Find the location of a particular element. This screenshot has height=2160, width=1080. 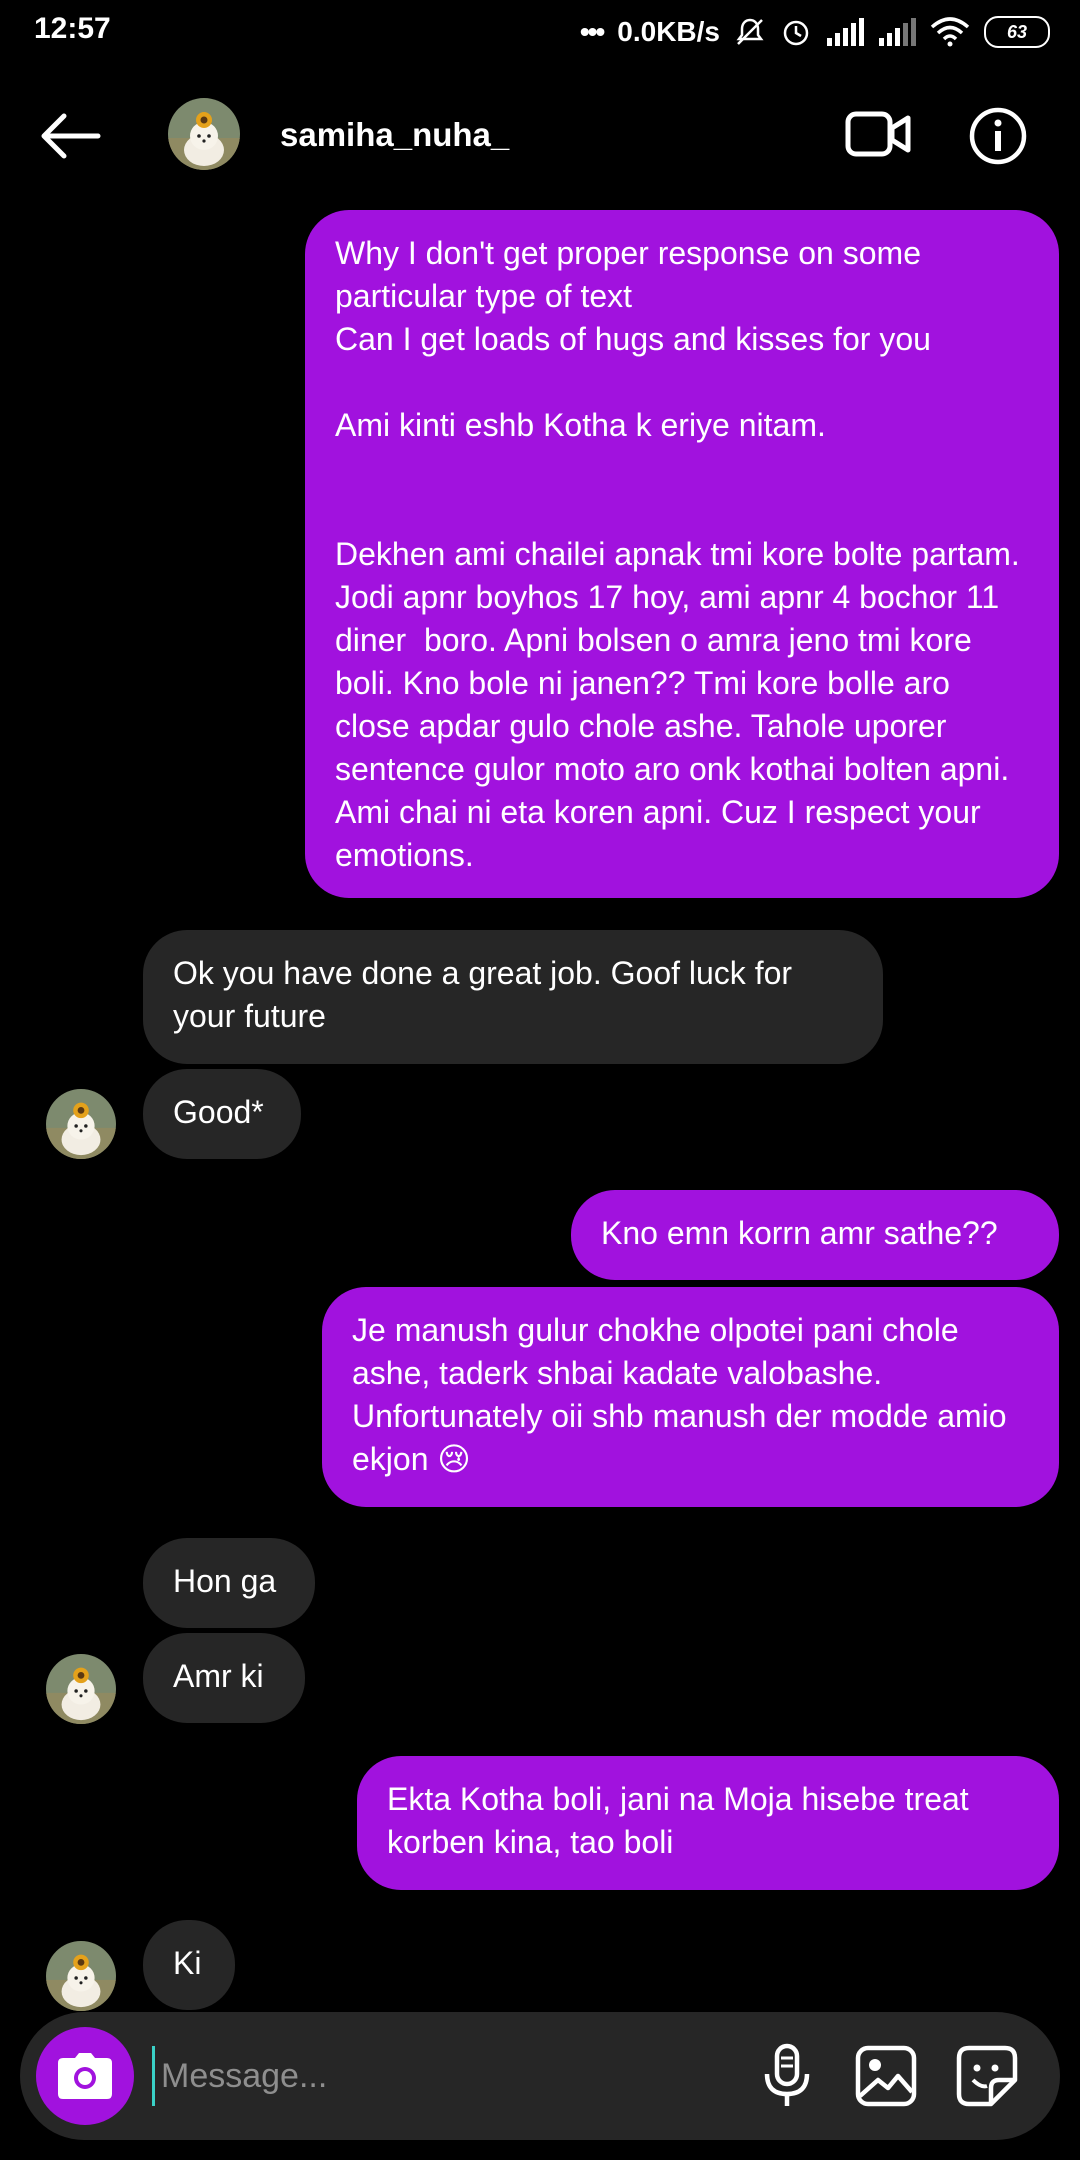

status-time: 12:57 is located at coordinates (72, 28).